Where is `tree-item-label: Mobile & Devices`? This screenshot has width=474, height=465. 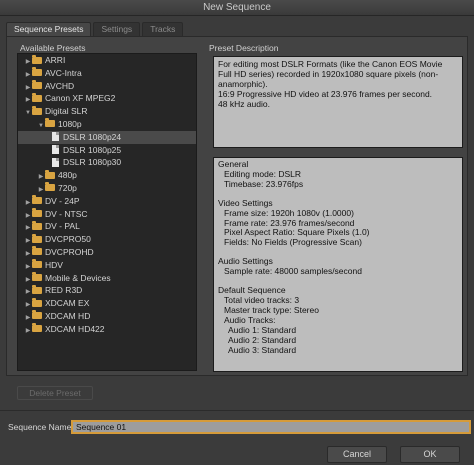
tree-item-label: Mobile & Devices is located at coordinates (78, 277).